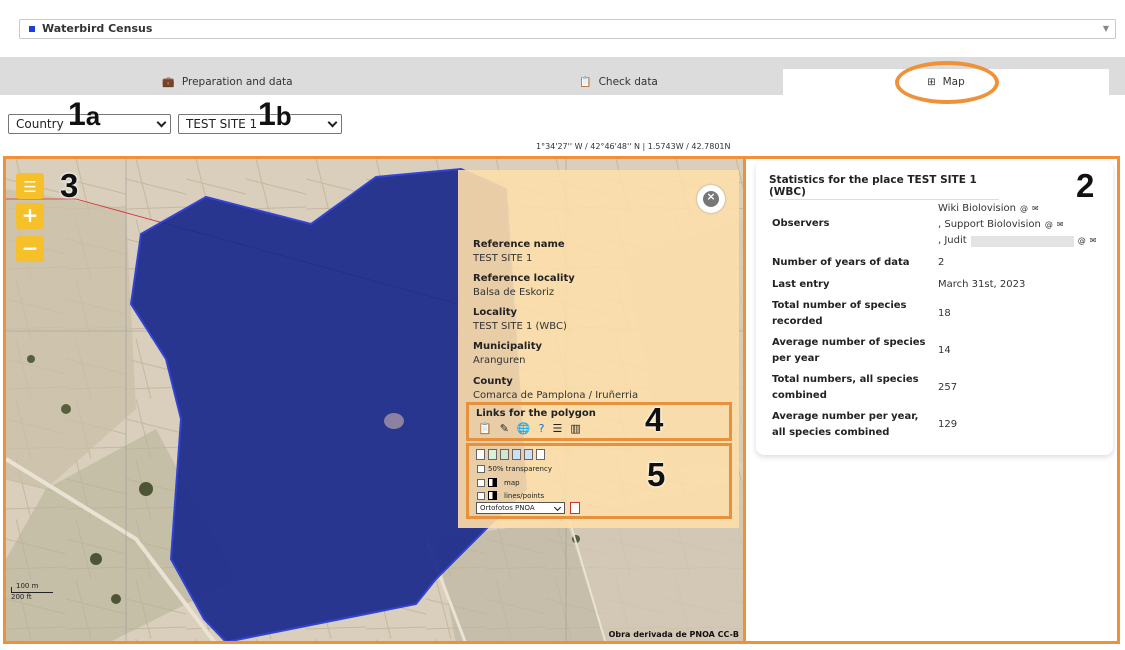 The height and width of the screenshot is (650, 1125). Describe the element at coordinates (567, 29) in the screenshot. I see `app-selector: Waterbird Census ▼` at that location.